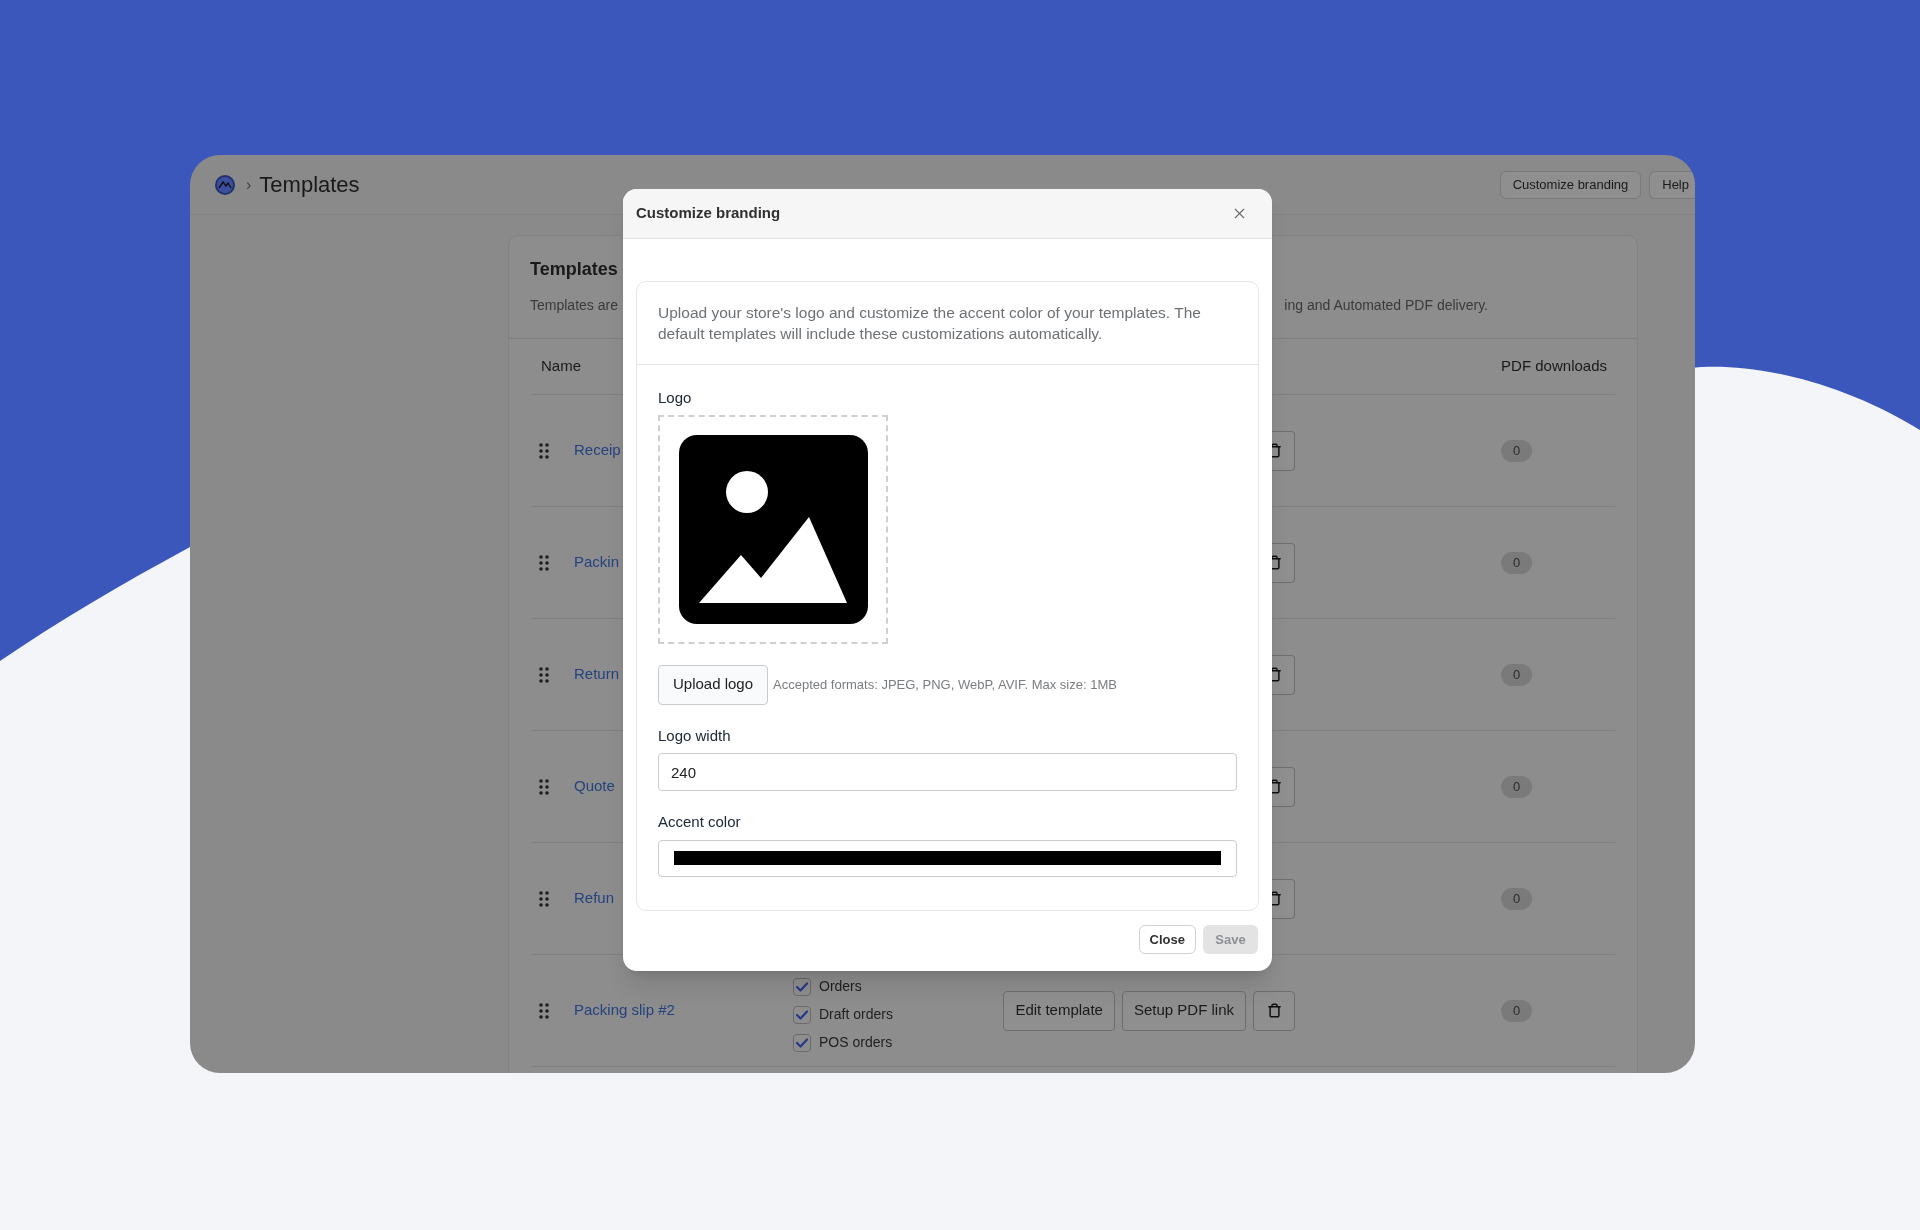  I want to click on channel-label: POS orders, so click(856, 1042).